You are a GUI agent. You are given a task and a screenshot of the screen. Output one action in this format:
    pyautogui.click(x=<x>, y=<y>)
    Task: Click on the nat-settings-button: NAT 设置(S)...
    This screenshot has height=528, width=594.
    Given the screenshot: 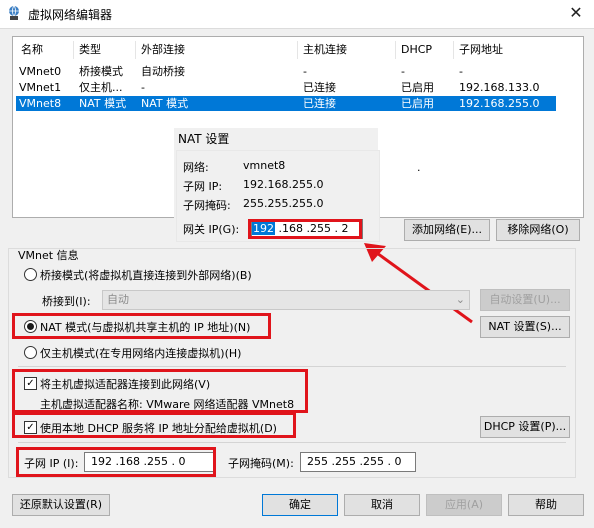 What is the action you would take?
    pyautogui.click(x=525, y=327)
    